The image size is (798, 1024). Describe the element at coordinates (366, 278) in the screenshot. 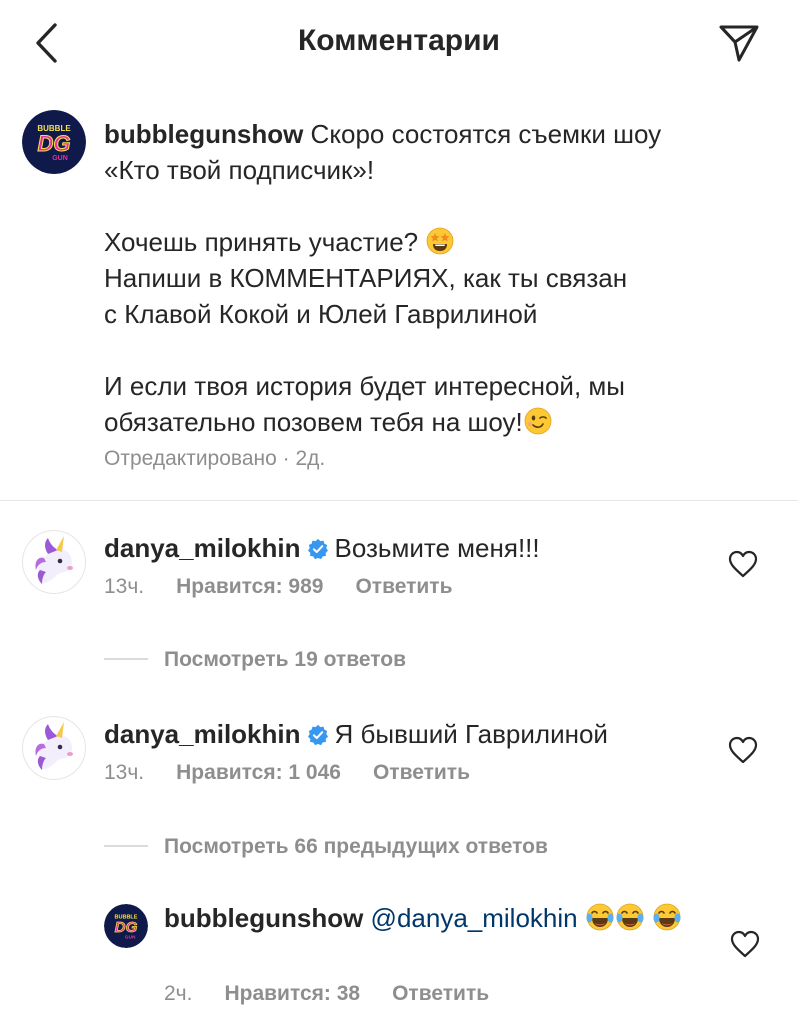

I see `caption-line: Напиши в КОММЕНТАРИЯХ, как ты связан` at that location.